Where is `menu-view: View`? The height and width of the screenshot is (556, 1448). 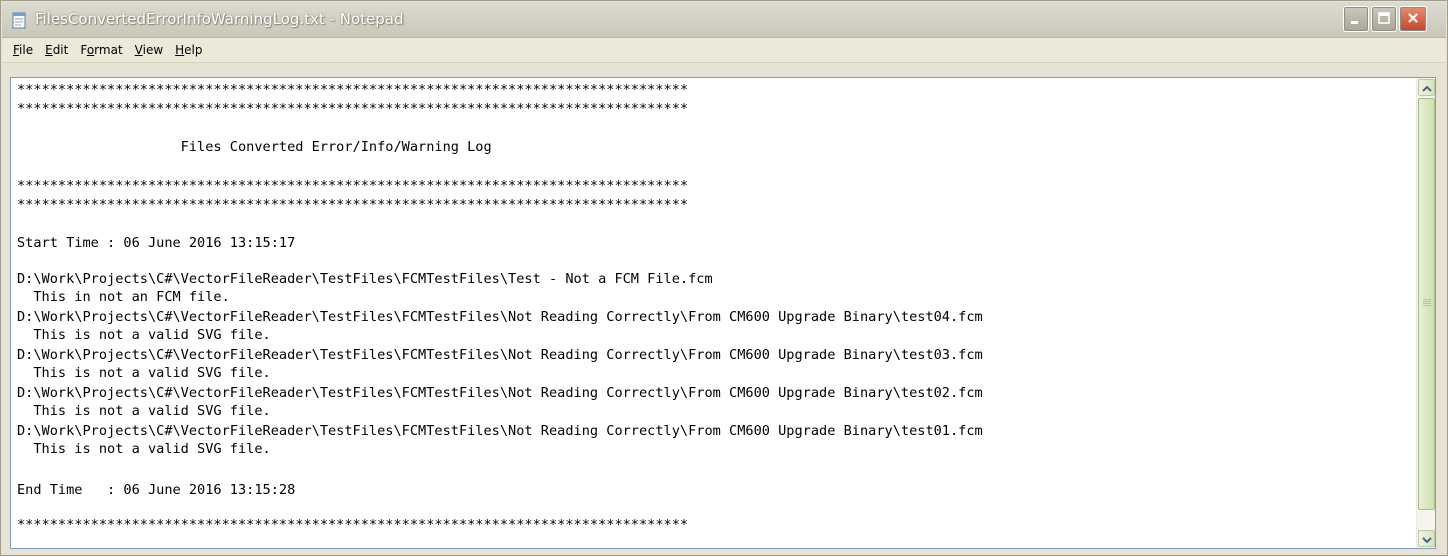
menu-view: View is located at coordinates (149, 50).